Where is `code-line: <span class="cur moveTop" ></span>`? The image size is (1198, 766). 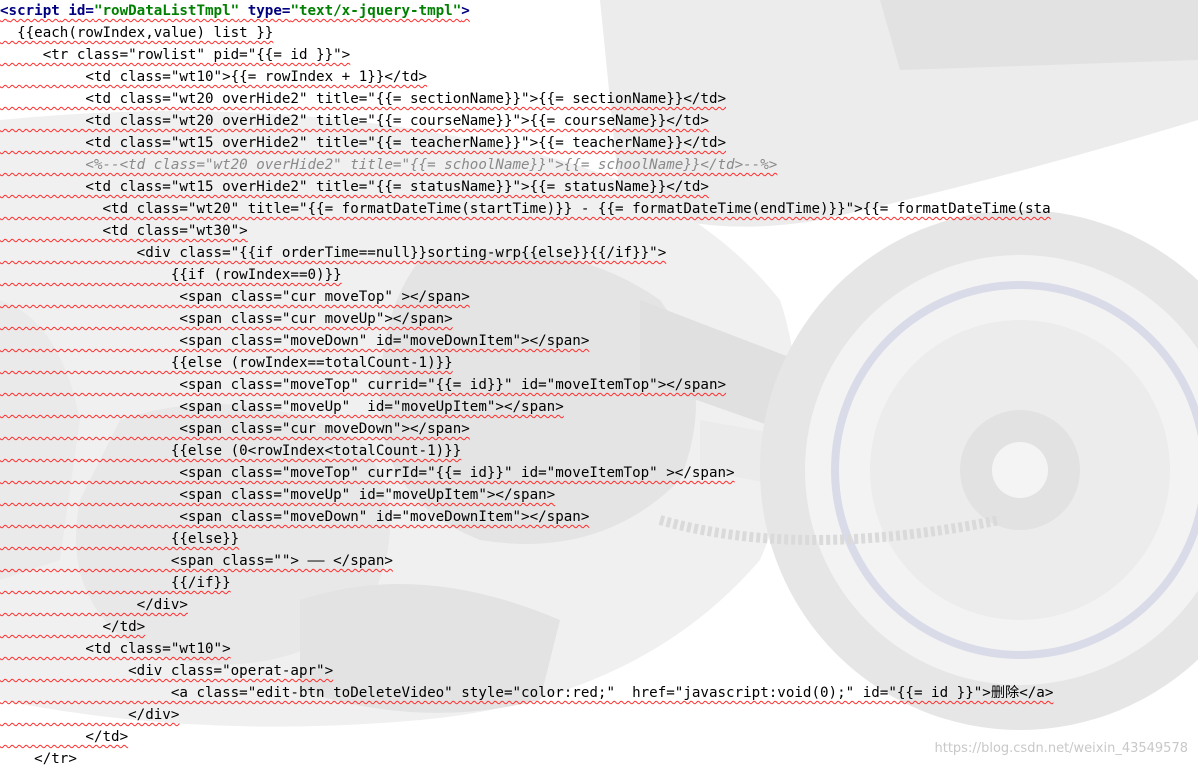
code-line: <span class="cur moveTop" ></span> is located at coordinates (235, 297).